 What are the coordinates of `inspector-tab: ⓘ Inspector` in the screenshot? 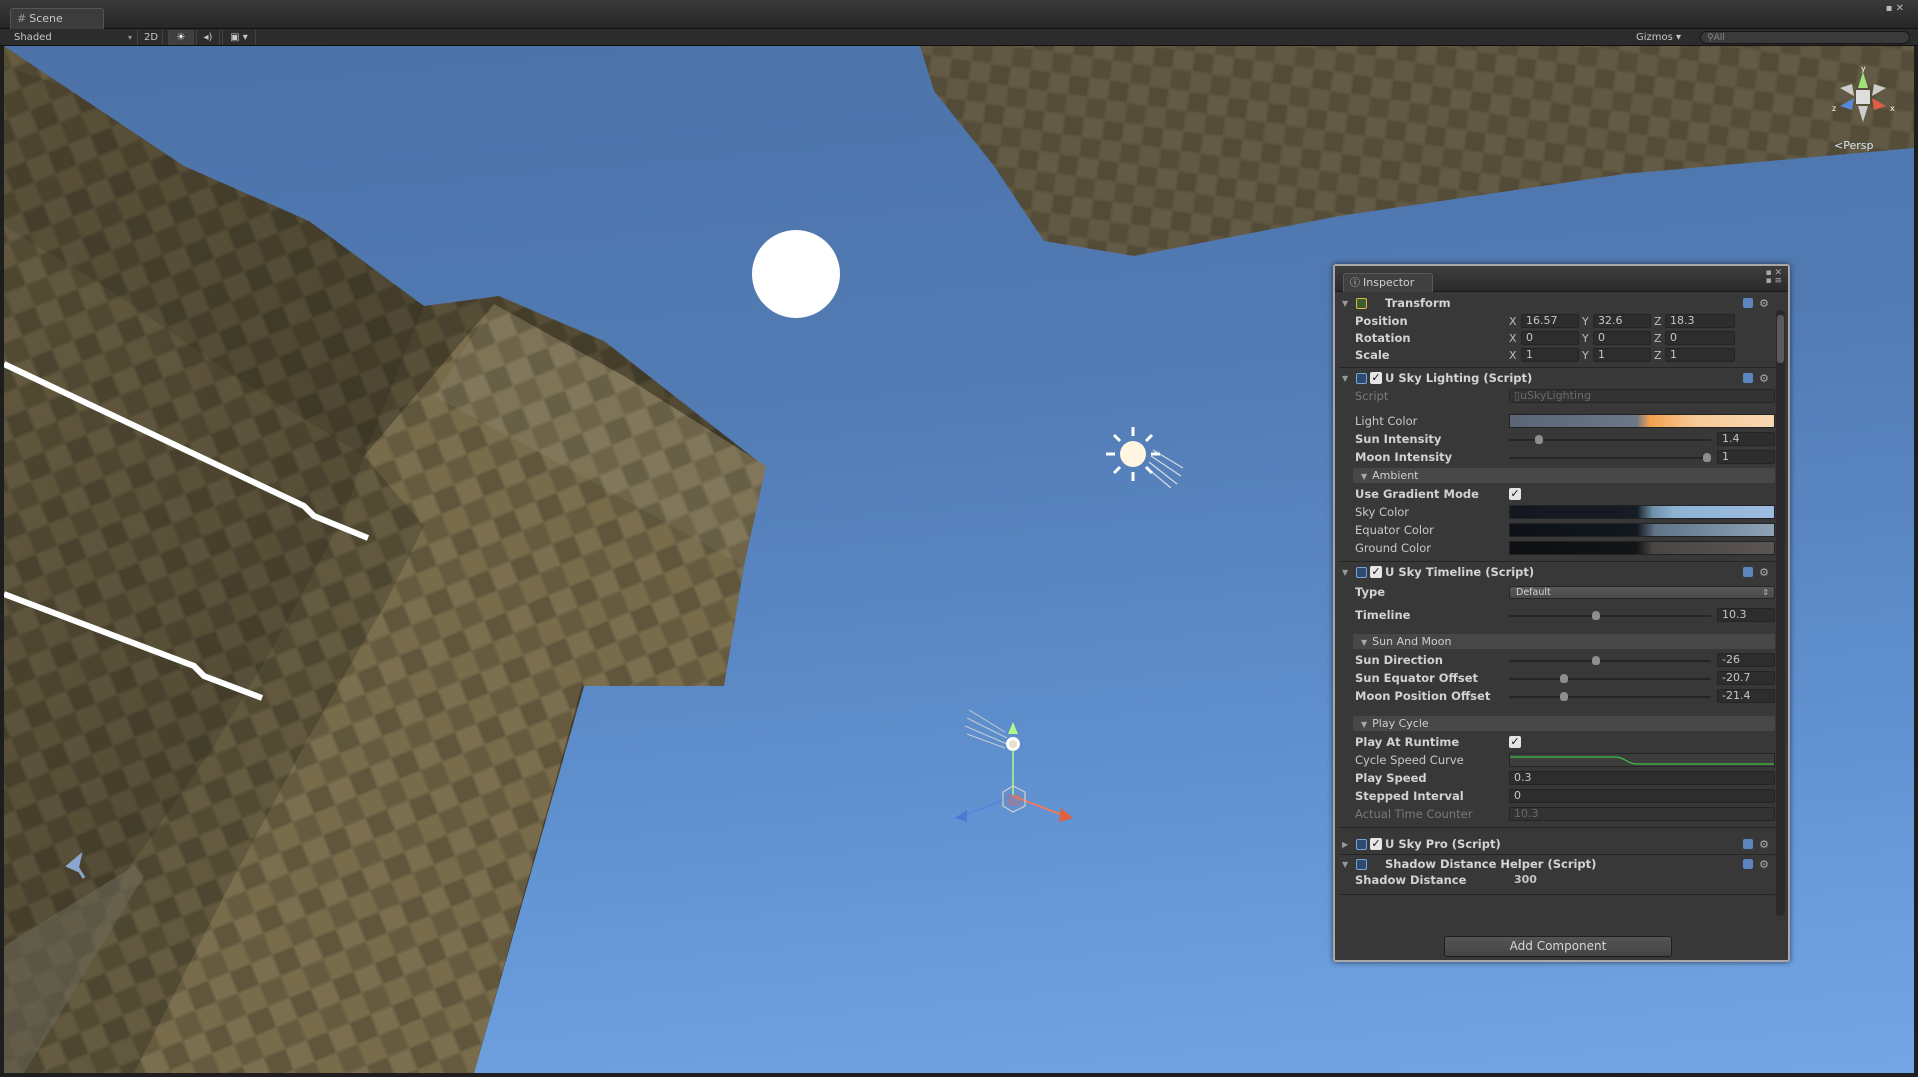 It's located at (1388, 282).